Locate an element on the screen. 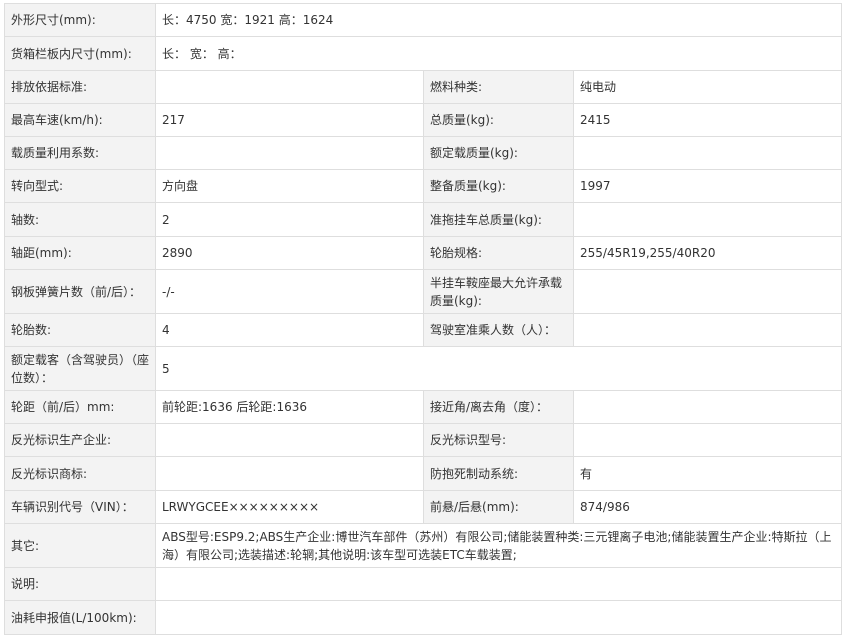  label-gross-mass: 总质量(kg): is located at coordinates (498, 120).